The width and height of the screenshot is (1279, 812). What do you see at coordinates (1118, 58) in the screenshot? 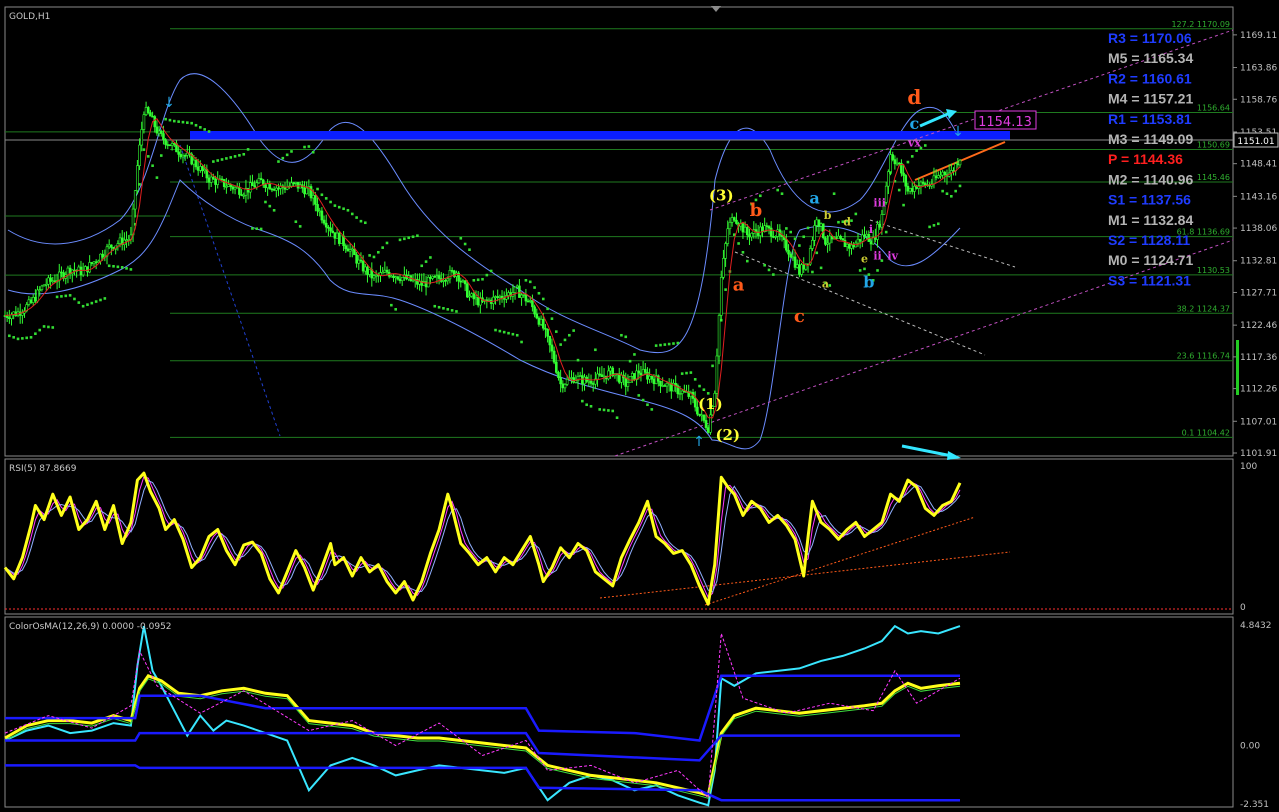
I see `pivot-name: M5` at bounding box center [1118, 58].